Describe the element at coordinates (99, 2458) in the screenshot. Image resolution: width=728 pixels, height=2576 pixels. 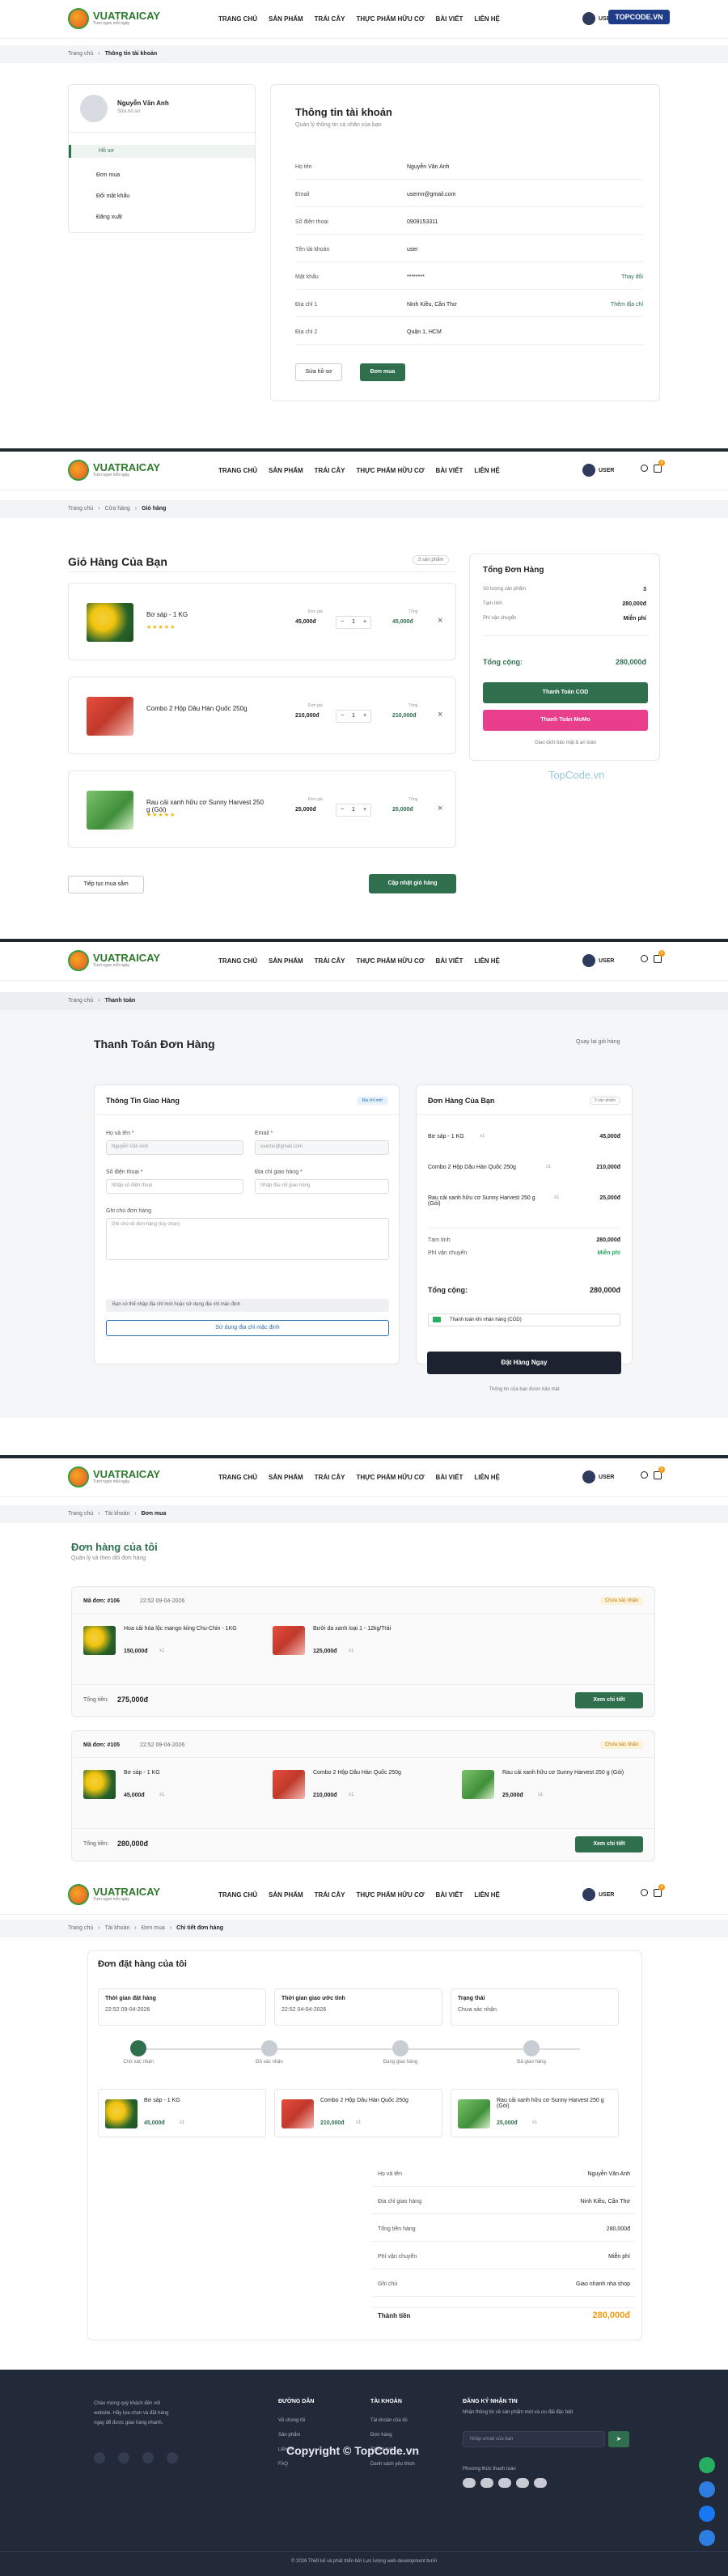
I see `facebook-icon` at that location.